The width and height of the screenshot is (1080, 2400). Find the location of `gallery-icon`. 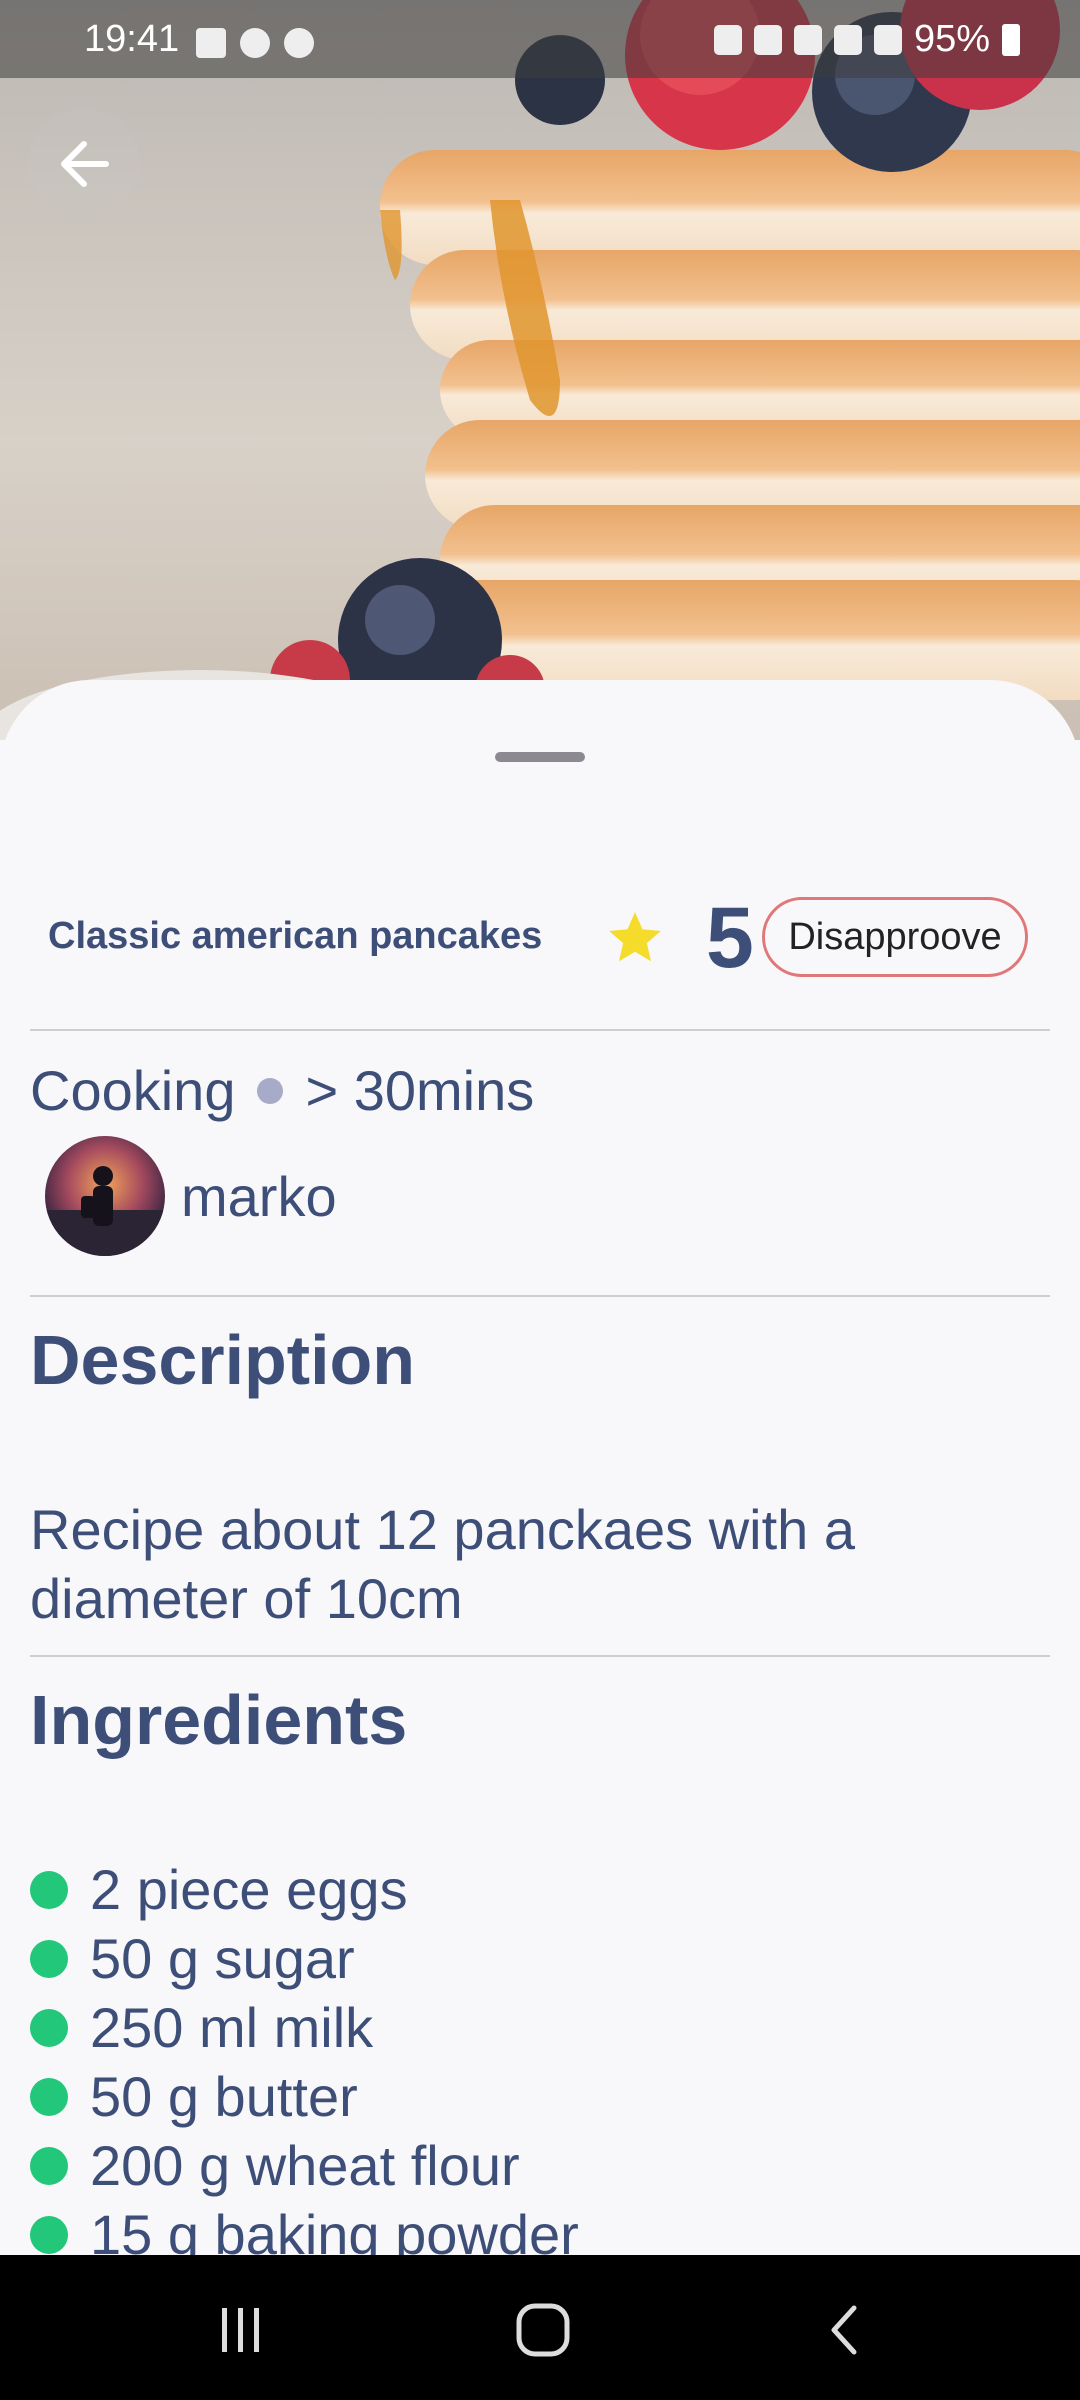

gallery-icon is located at coordinates (211, 43).